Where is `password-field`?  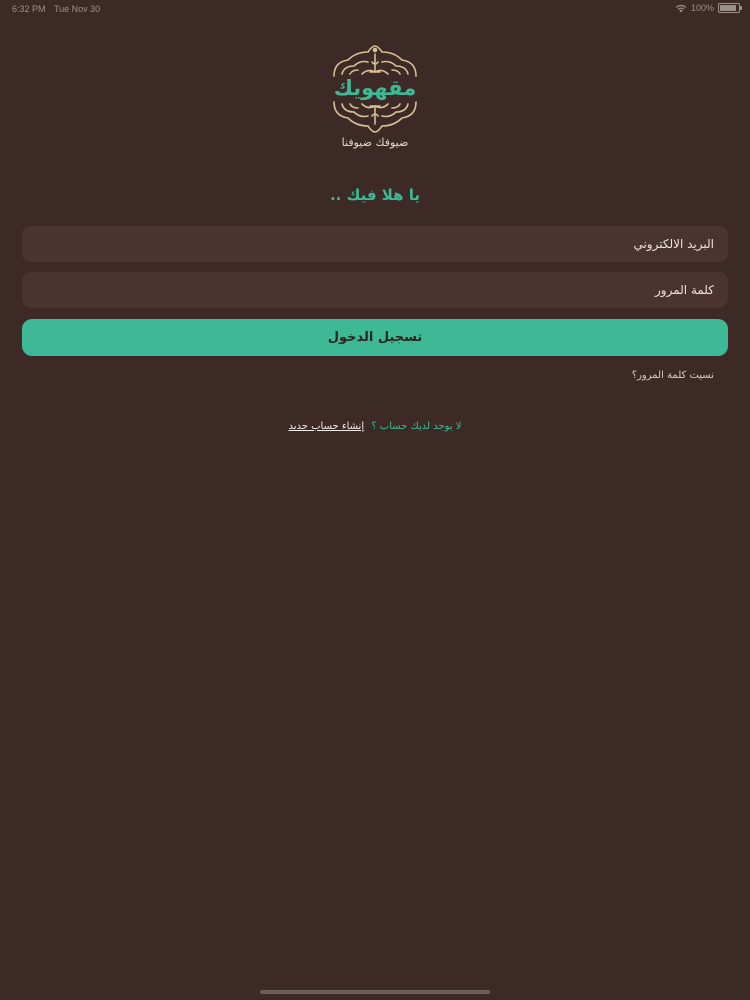 password-field is located at coordinates (375, 290).